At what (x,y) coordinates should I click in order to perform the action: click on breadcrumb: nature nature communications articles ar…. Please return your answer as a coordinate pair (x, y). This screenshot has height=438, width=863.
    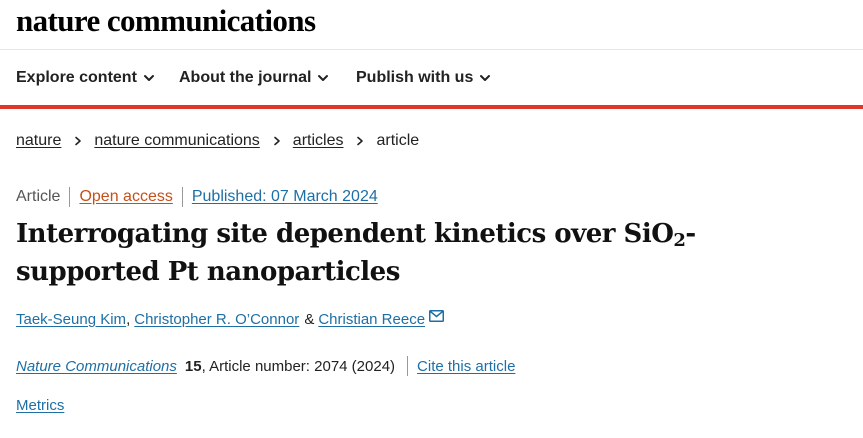
    Looking at the image, I should click on (217, 141).